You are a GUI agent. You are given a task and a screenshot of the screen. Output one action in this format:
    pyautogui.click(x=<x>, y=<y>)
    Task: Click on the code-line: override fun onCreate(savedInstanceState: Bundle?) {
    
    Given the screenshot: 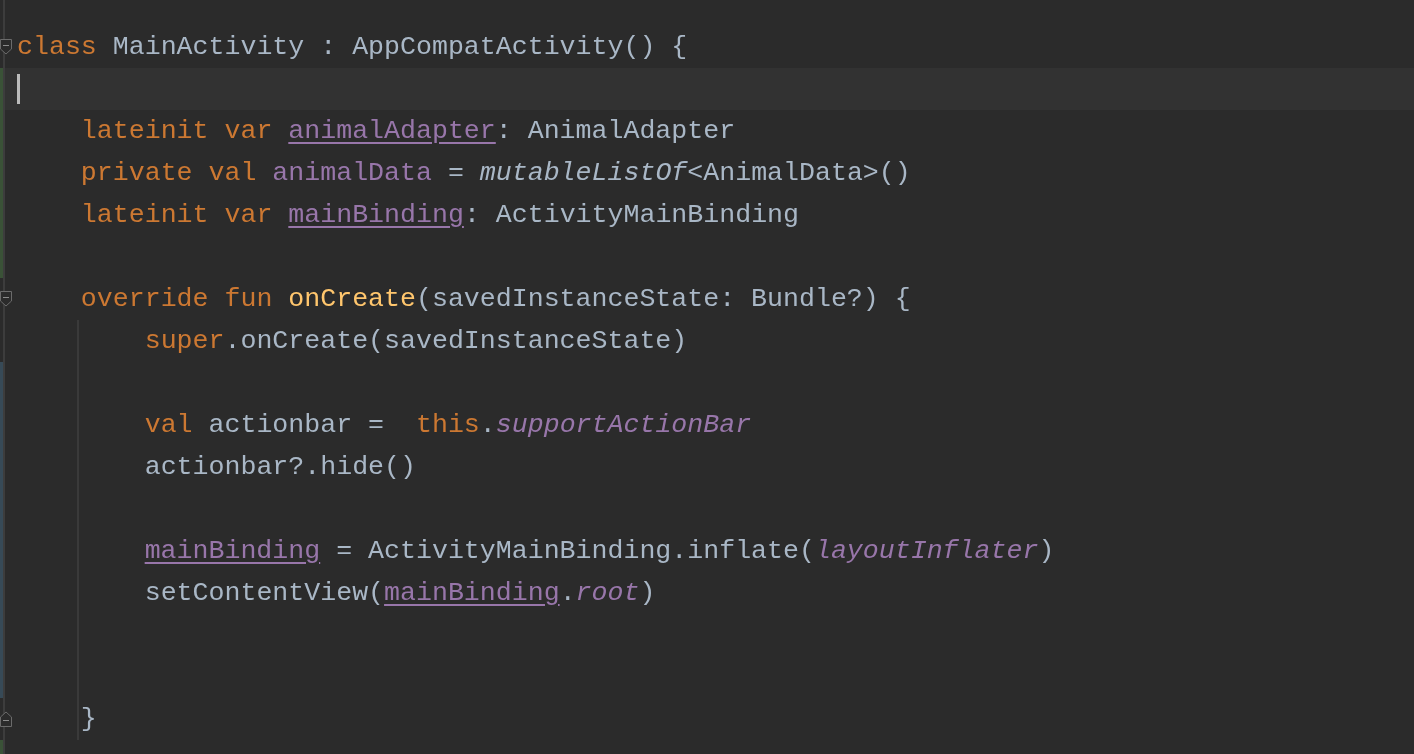 What is the action you would take?
    pyautogui.click(x=495, y=299)
    